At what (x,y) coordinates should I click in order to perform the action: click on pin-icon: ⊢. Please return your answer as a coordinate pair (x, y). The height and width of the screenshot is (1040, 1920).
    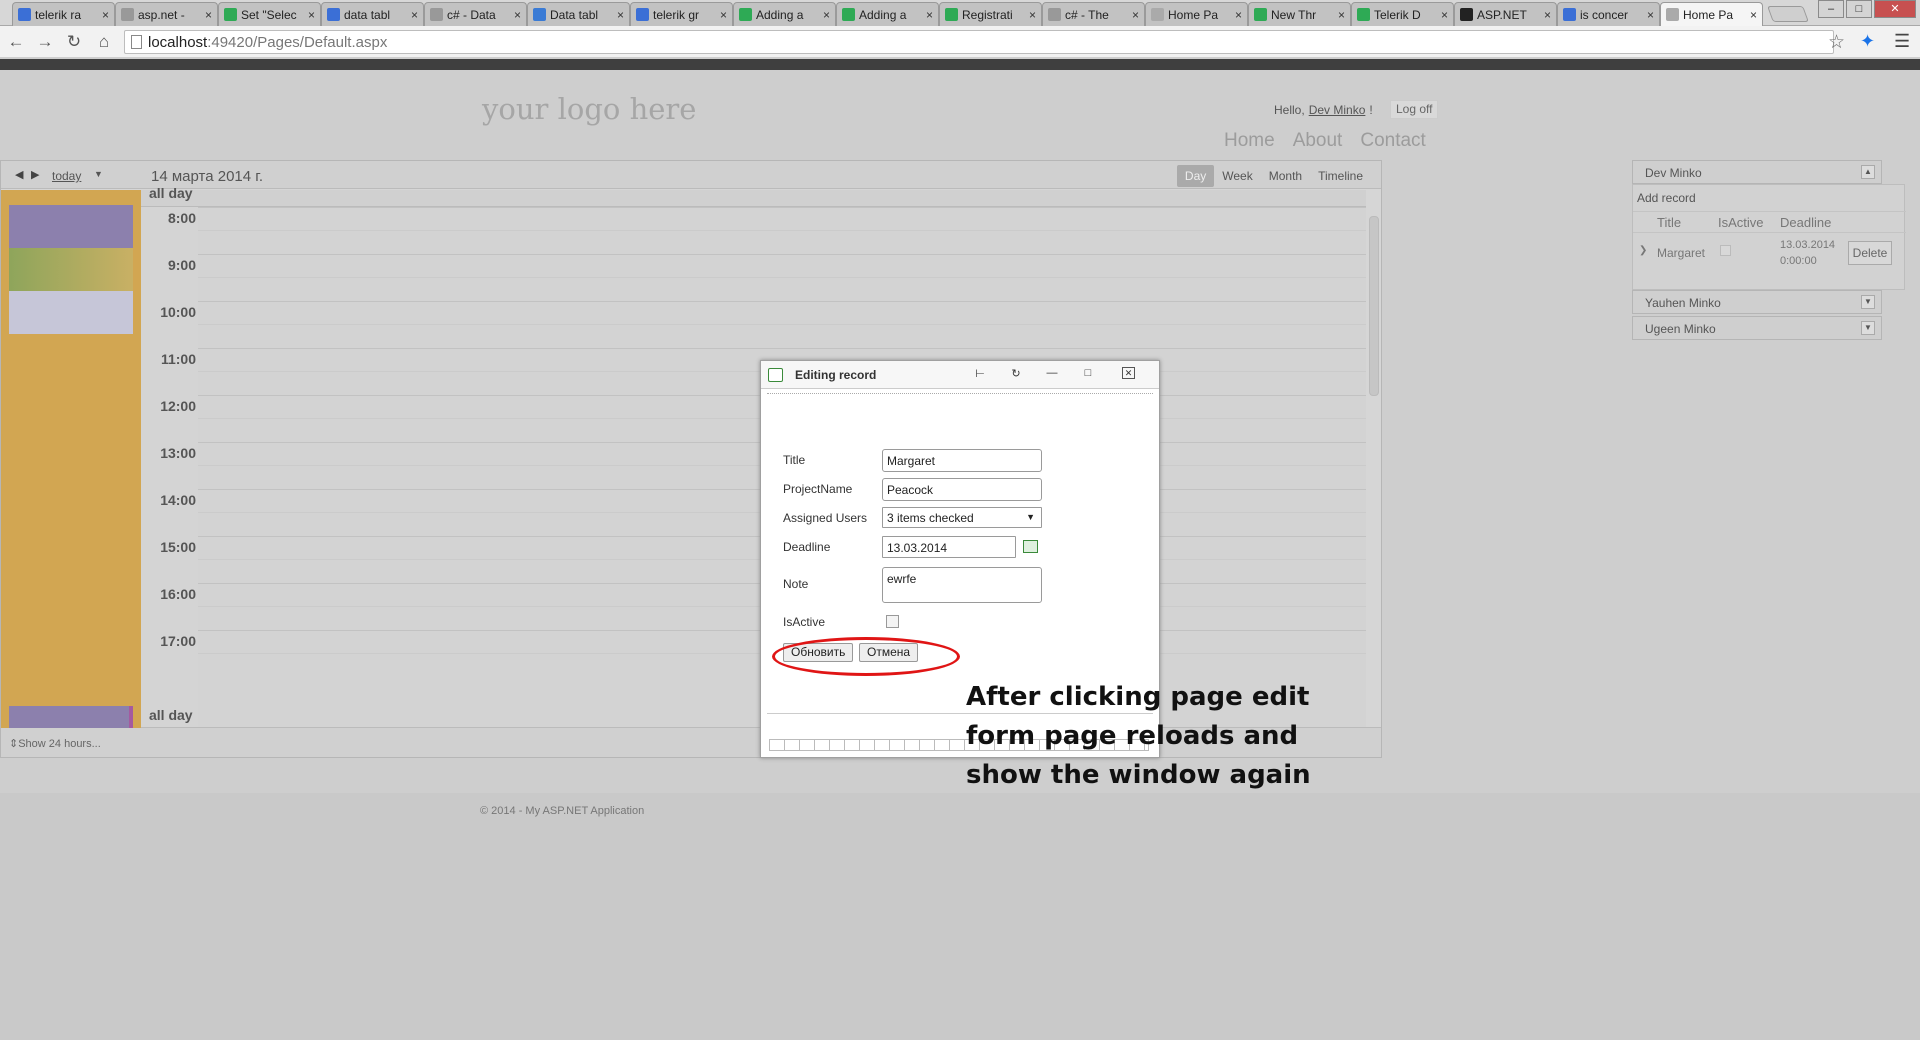
    Looking at the image, I should click on (980, 373).